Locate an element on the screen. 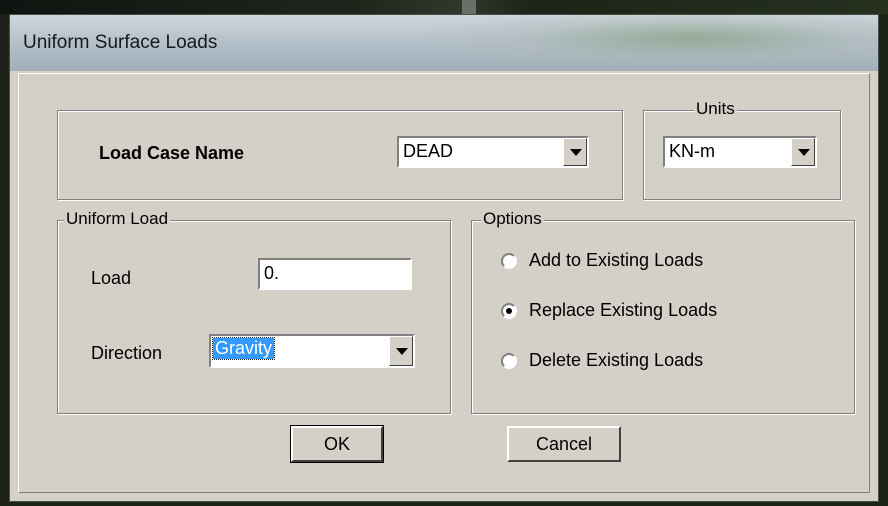 Image resolution: width=888 pixels, height=506 pixels. option-label: Delete Existing Loads is located at coordinates (616, 360).